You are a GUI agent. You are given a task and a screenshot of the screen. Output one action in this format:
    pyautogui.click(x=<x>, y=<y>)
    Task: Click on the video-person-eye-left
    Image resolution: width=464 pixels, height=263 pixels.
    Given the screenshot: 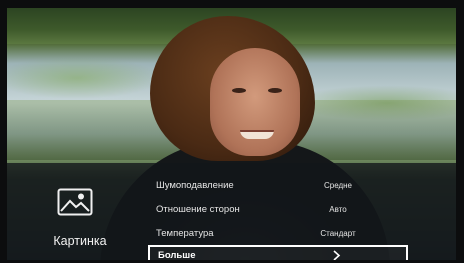 What is the action you would take?
    pyautogui.click(x=239, y=90)
    